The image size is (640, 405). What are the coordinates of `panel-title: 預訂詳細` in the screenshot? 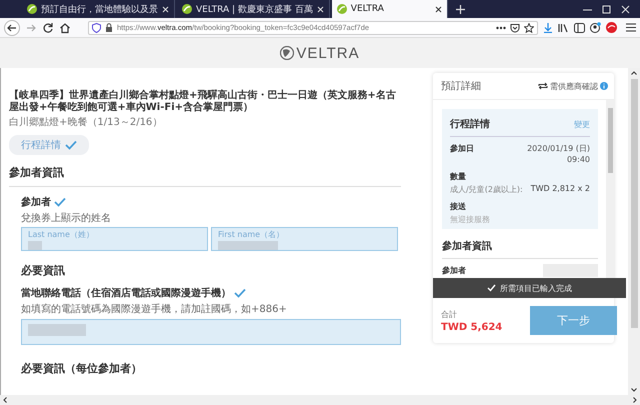 It's located at (461, 86).